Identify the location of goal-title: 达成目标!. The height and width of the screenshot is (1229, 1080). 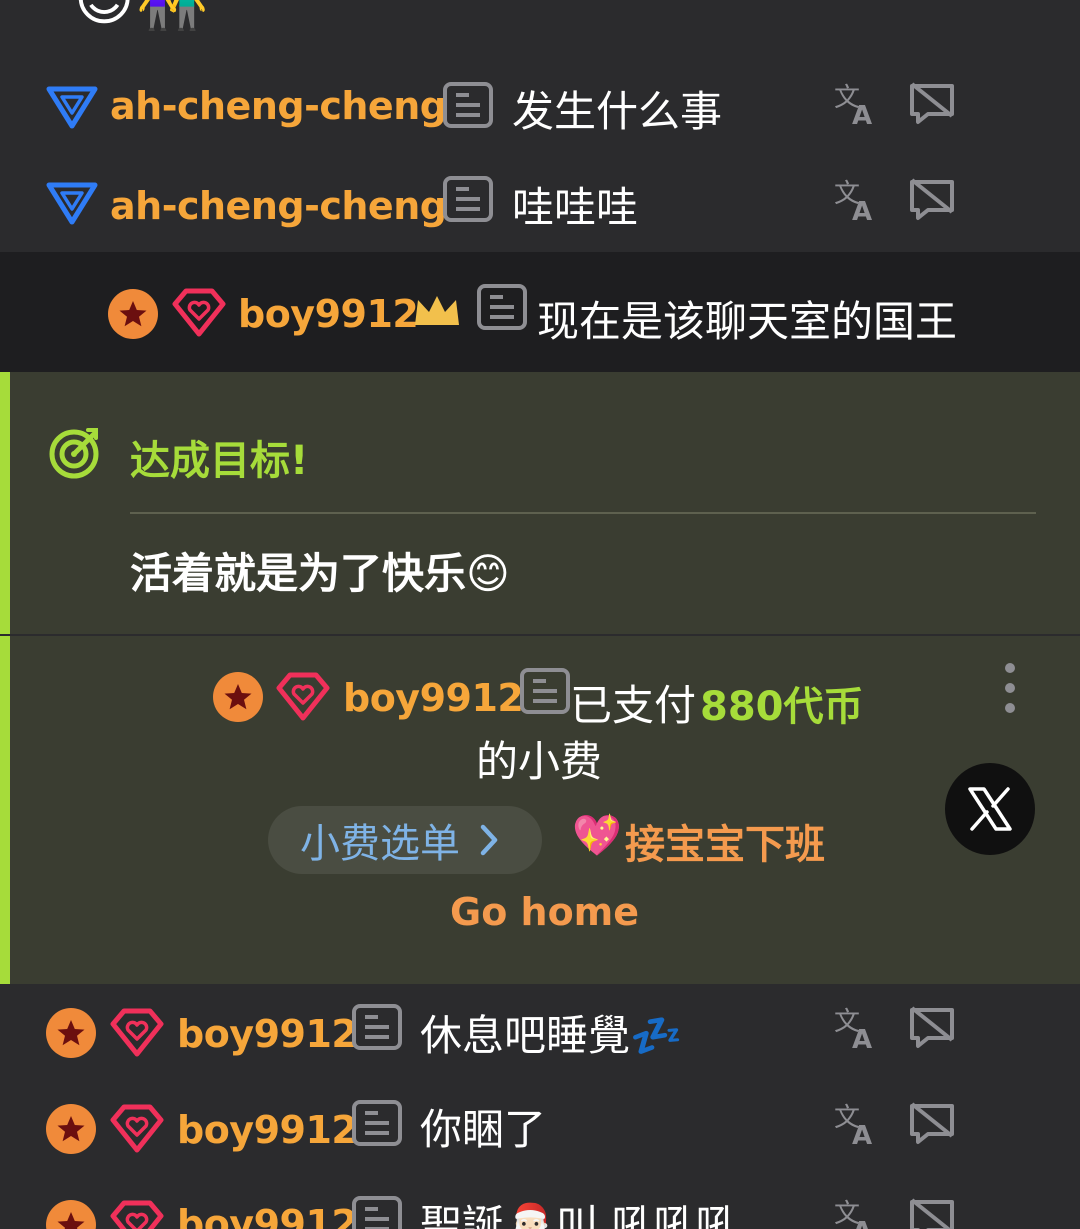
(219, 461).